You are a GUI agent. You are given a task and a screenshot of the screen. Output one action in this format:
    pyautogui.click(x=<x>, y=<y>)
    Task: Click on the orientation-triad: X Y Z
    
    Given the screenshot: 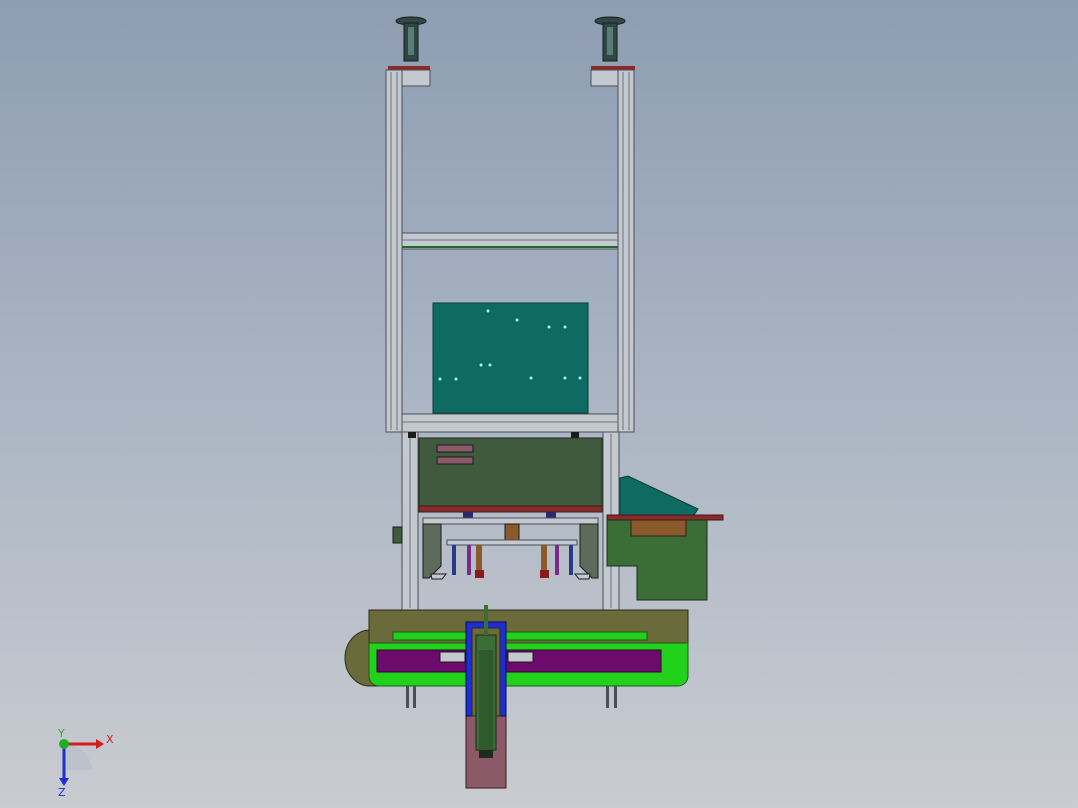 What is the action you would take?
    pyautogui.click(x=85, y=763)
    